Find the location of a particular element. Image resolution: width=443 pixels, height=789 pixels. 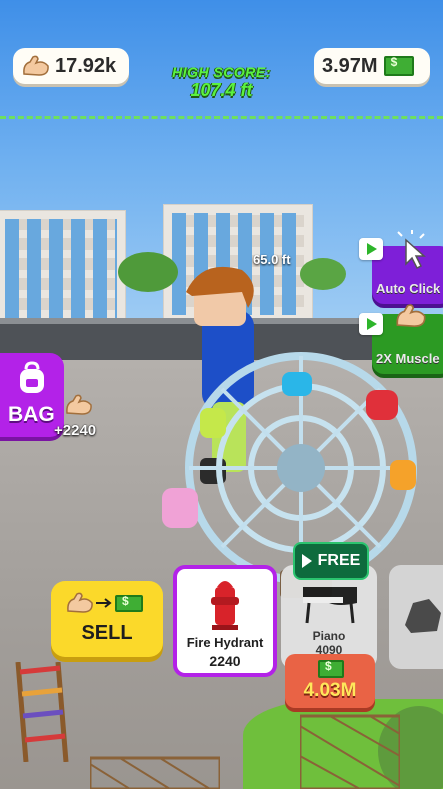

fence-left is located at coordinates (155, 772).